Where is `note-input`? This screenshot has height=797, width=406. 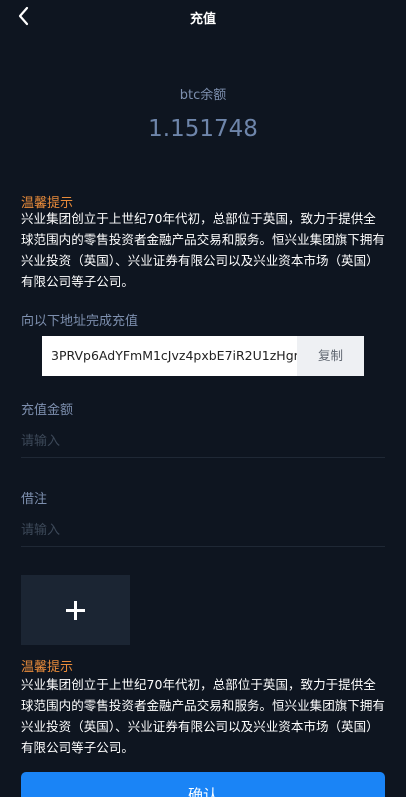
note-input is located at coordinates (203, 530).